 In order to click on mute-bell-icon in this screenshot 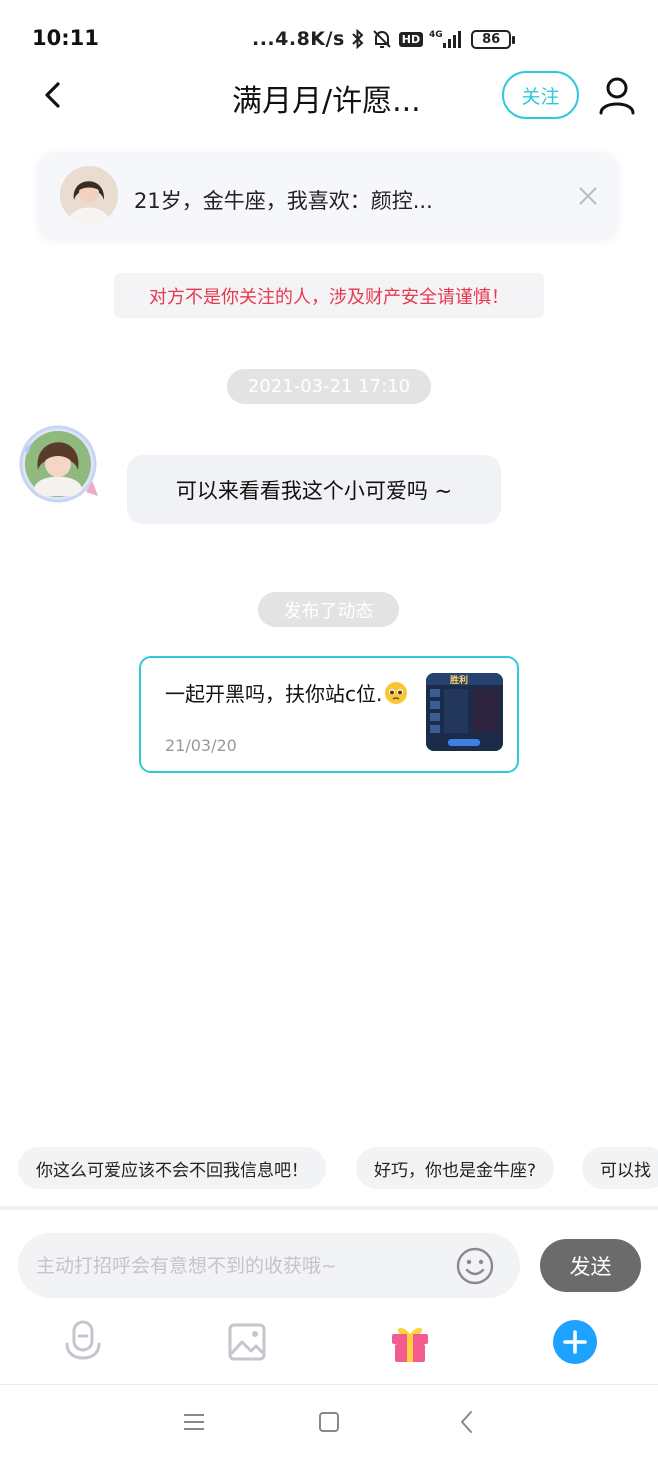, I will do `click(382, 39)`.